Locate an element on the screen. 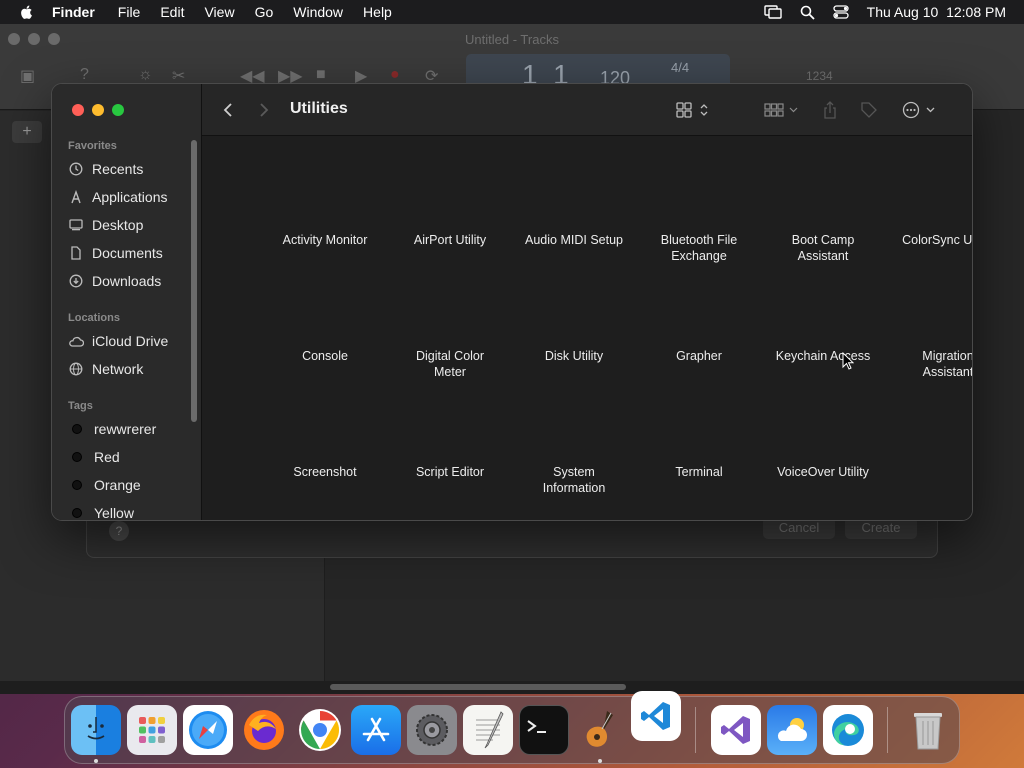 The width and height of the screenshot is (1024, 768). file-item-voiceover-utility: VoiceOver Utility is located at coordinates (823, 472).